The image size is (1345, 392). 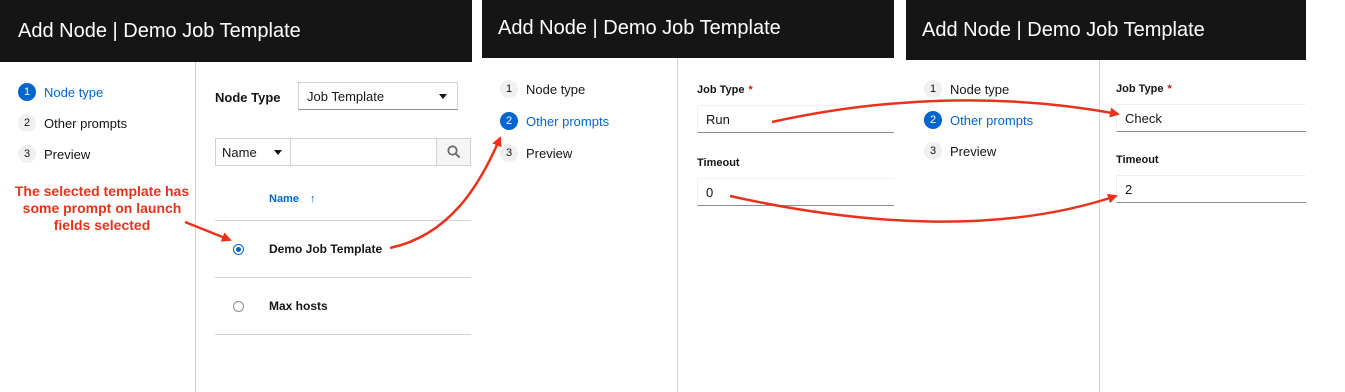 I want to click on node-type-label: Node Type, so click(x=248, y=97).